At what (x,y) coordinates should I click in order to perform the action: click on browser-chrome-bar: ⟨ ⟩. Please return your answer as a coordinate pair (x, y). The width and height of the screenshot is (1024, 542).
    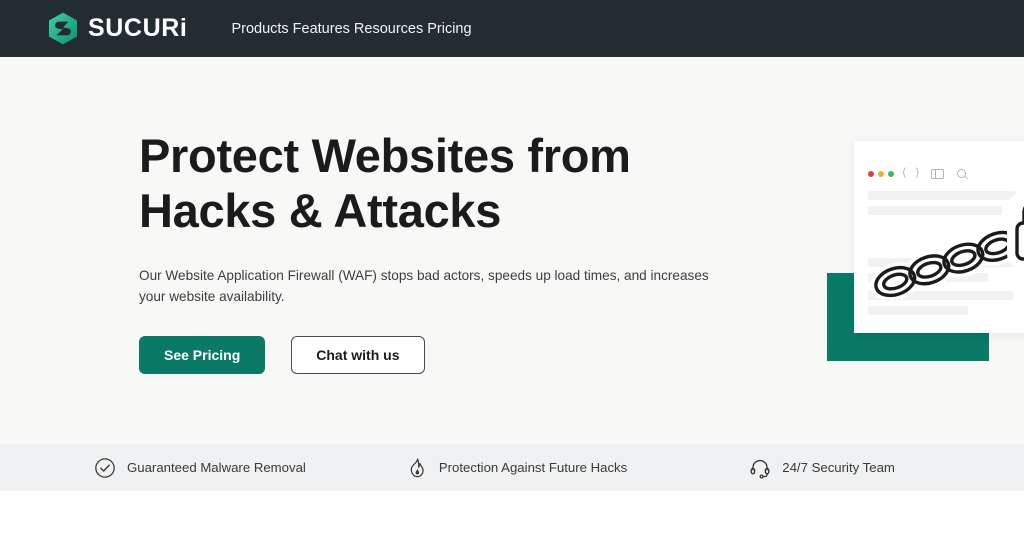
    Looking at the image, I should click on (917, 173).